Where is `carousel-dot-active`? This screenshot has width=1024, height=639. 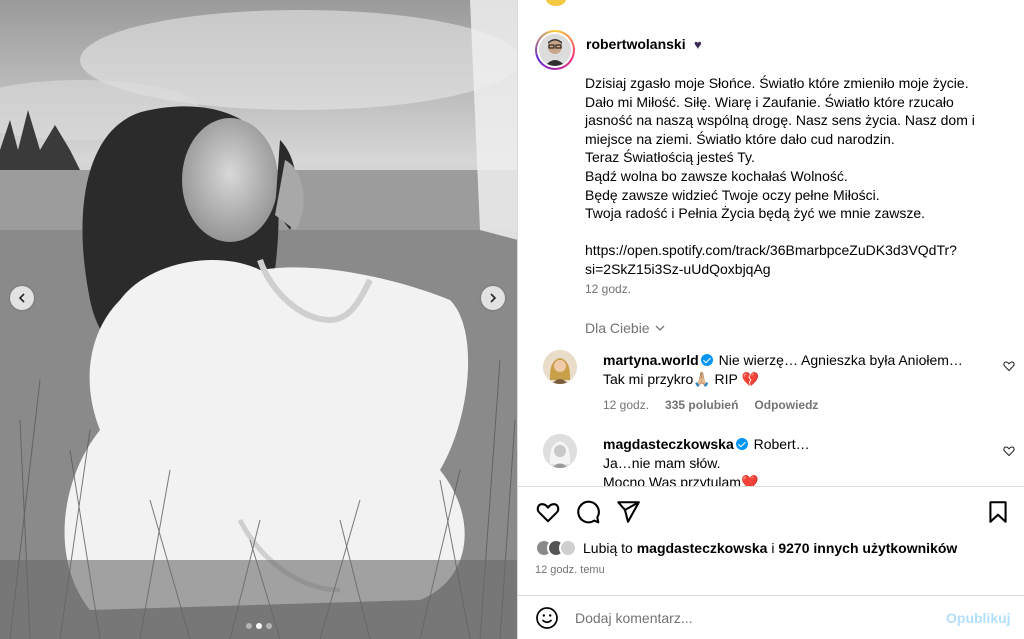 carousel-dot-active is located at coordinates (259, 626).